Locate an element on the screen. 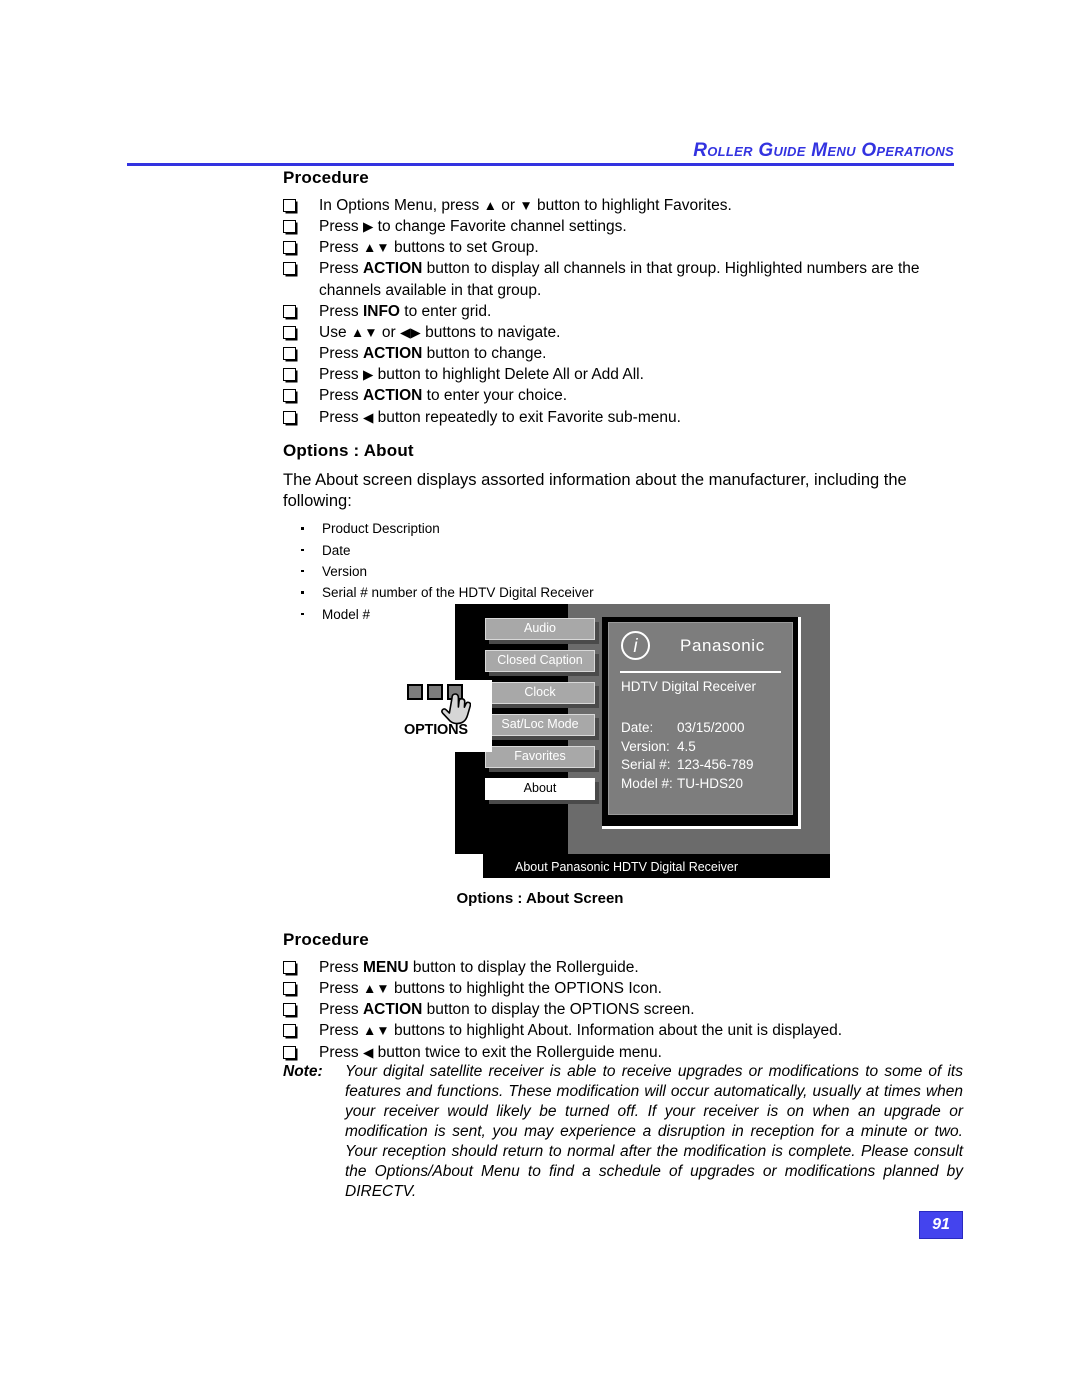  procedure-heading-1: Procedure is located at coordinates (326, 177).